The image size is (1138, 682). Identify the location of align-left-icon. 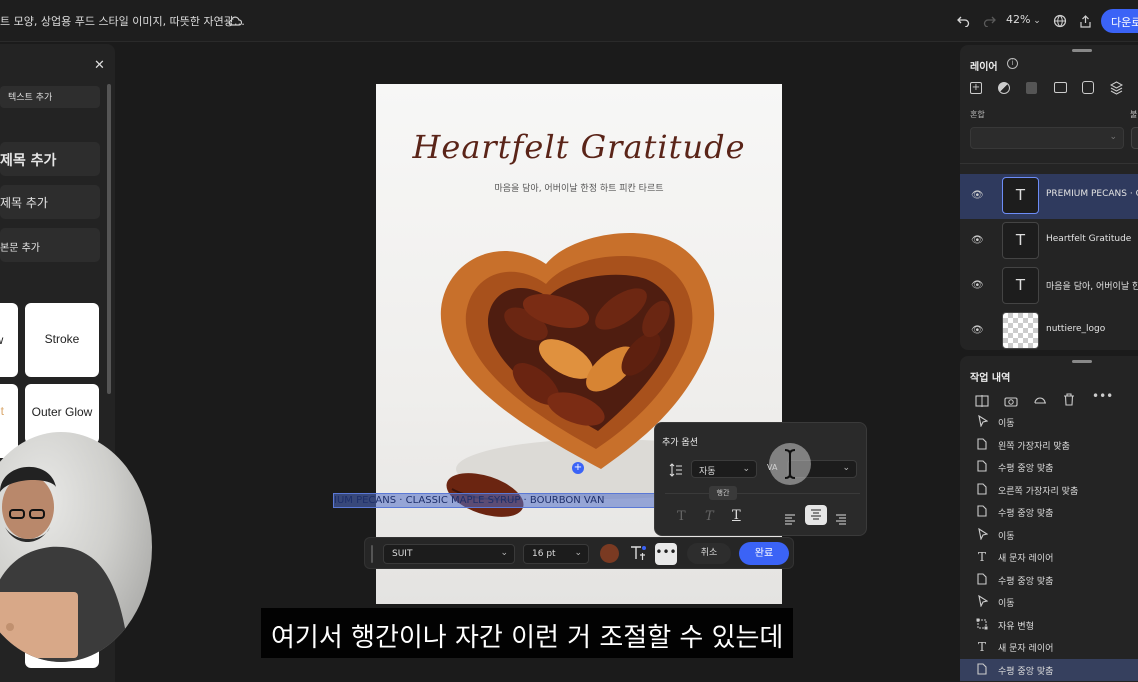
(790, 519).